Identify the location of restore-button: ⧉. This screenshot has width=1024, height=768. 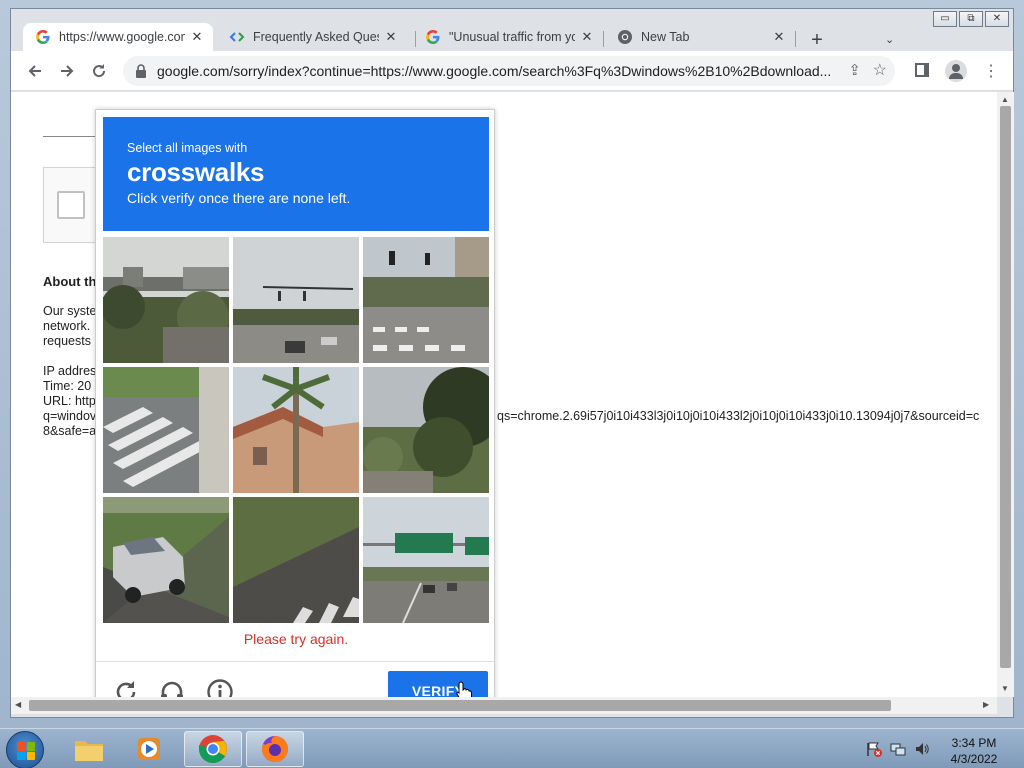
(971, 19).